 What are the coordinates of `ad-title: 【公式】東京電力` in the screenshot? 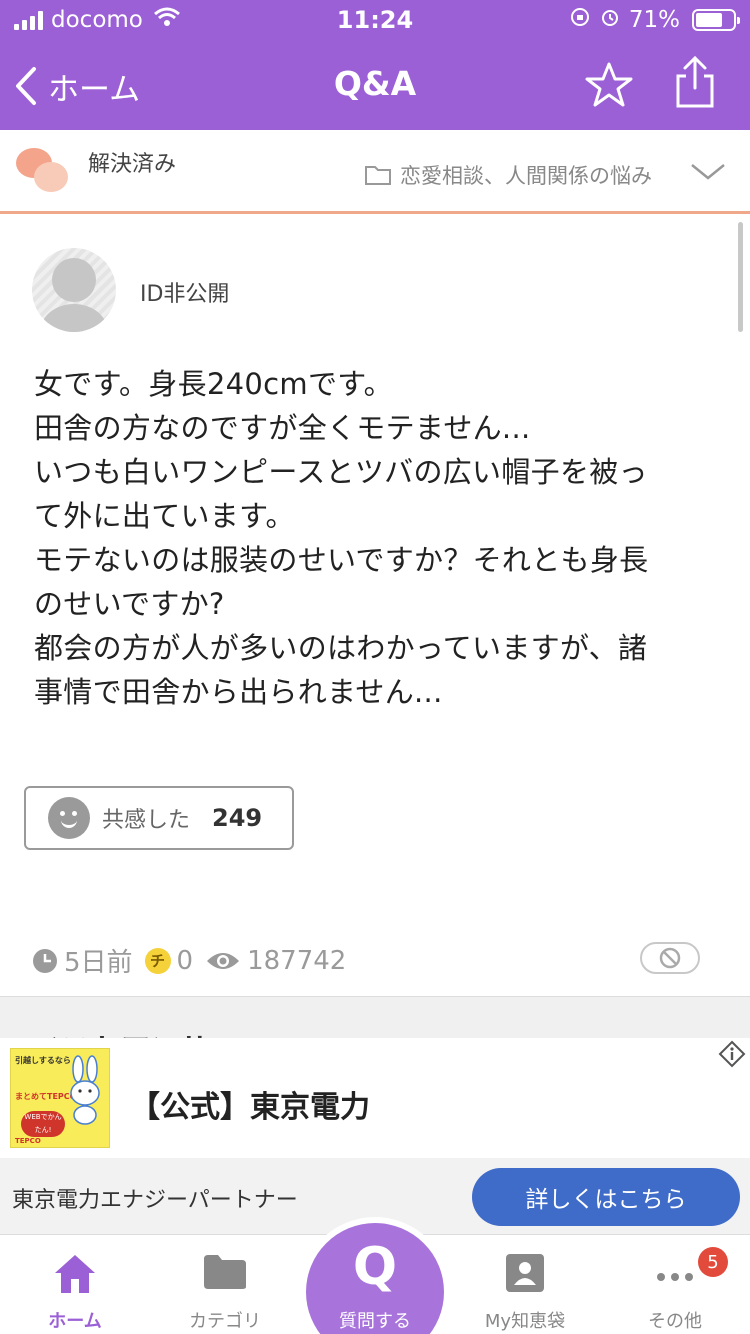 It's located at (250, 1104).